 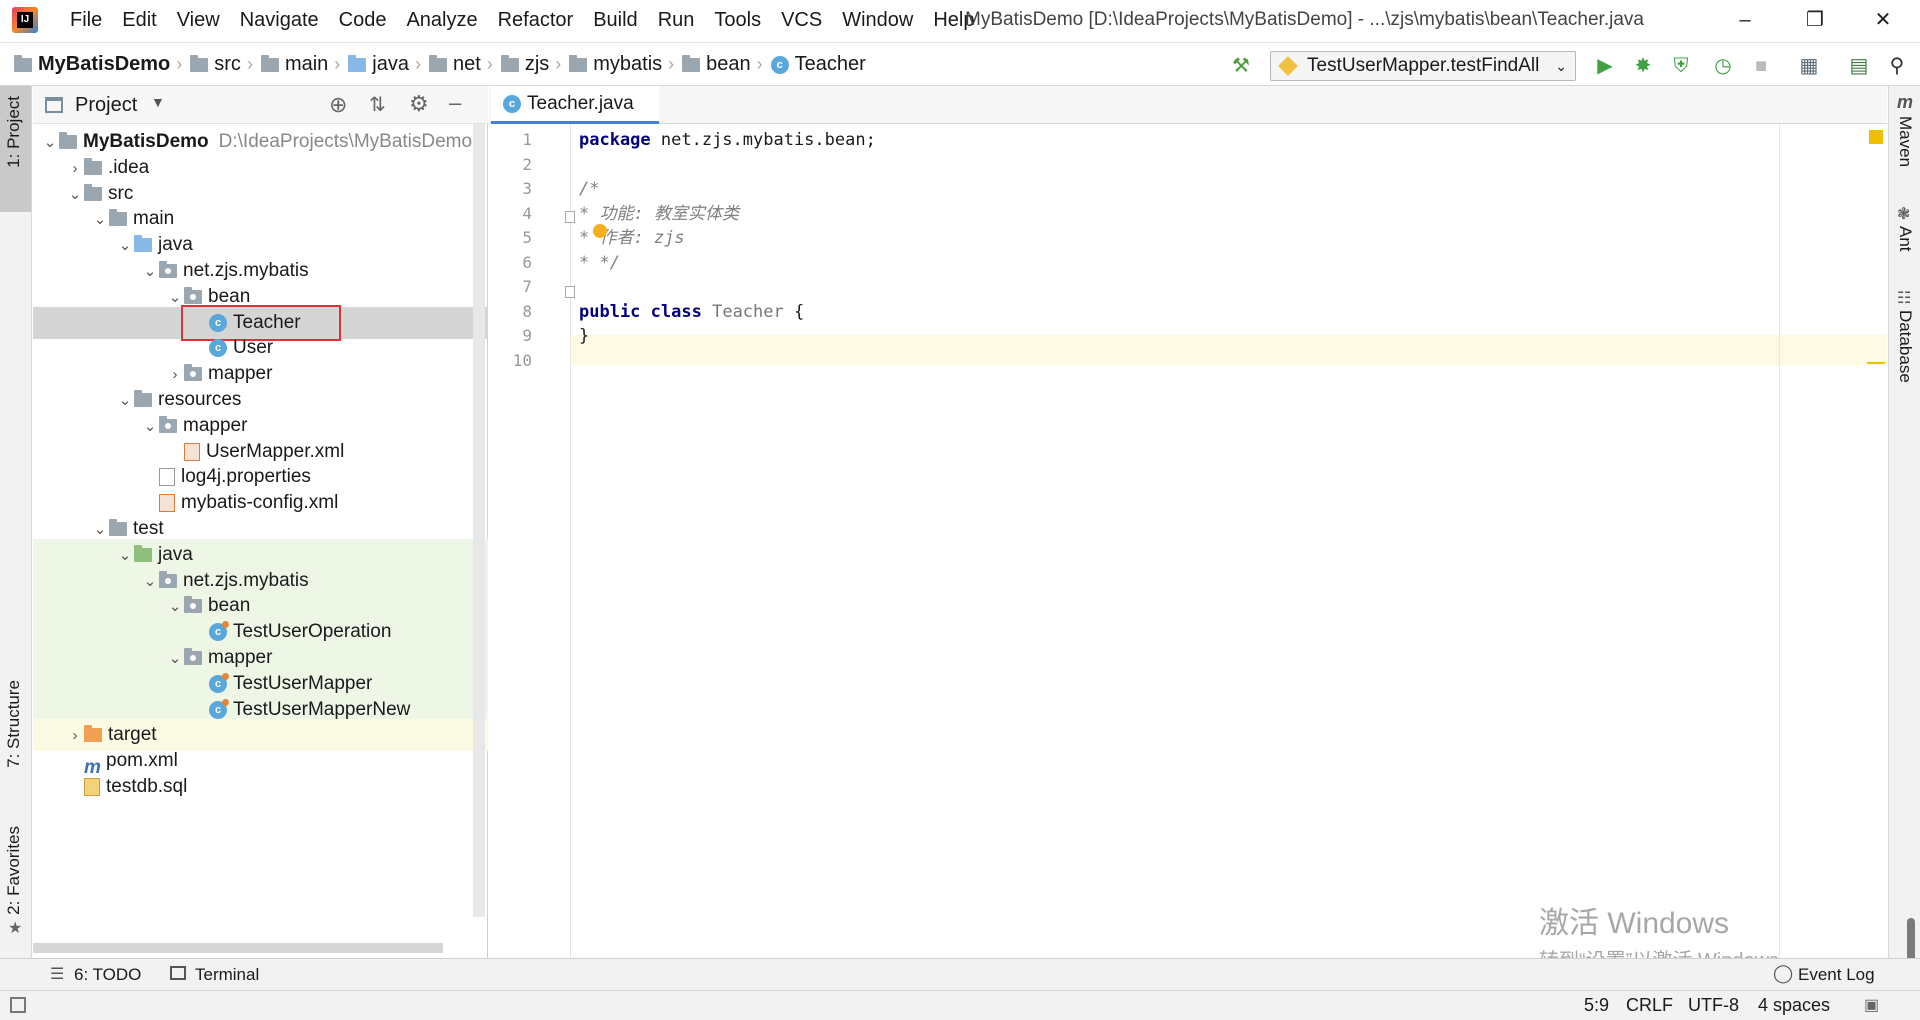 What do you see at coordinates (1643, 66) in the screenshot?
I see `debug-icon: ✸` at bounding box center [1643, 66].